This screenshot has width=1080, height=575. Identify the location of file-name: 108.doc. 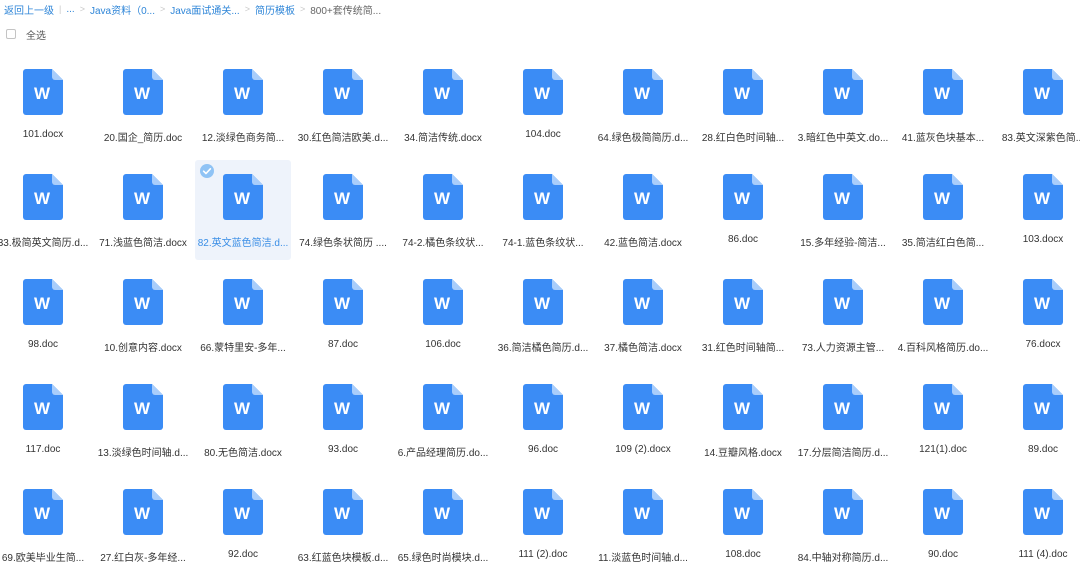
(743, 554).